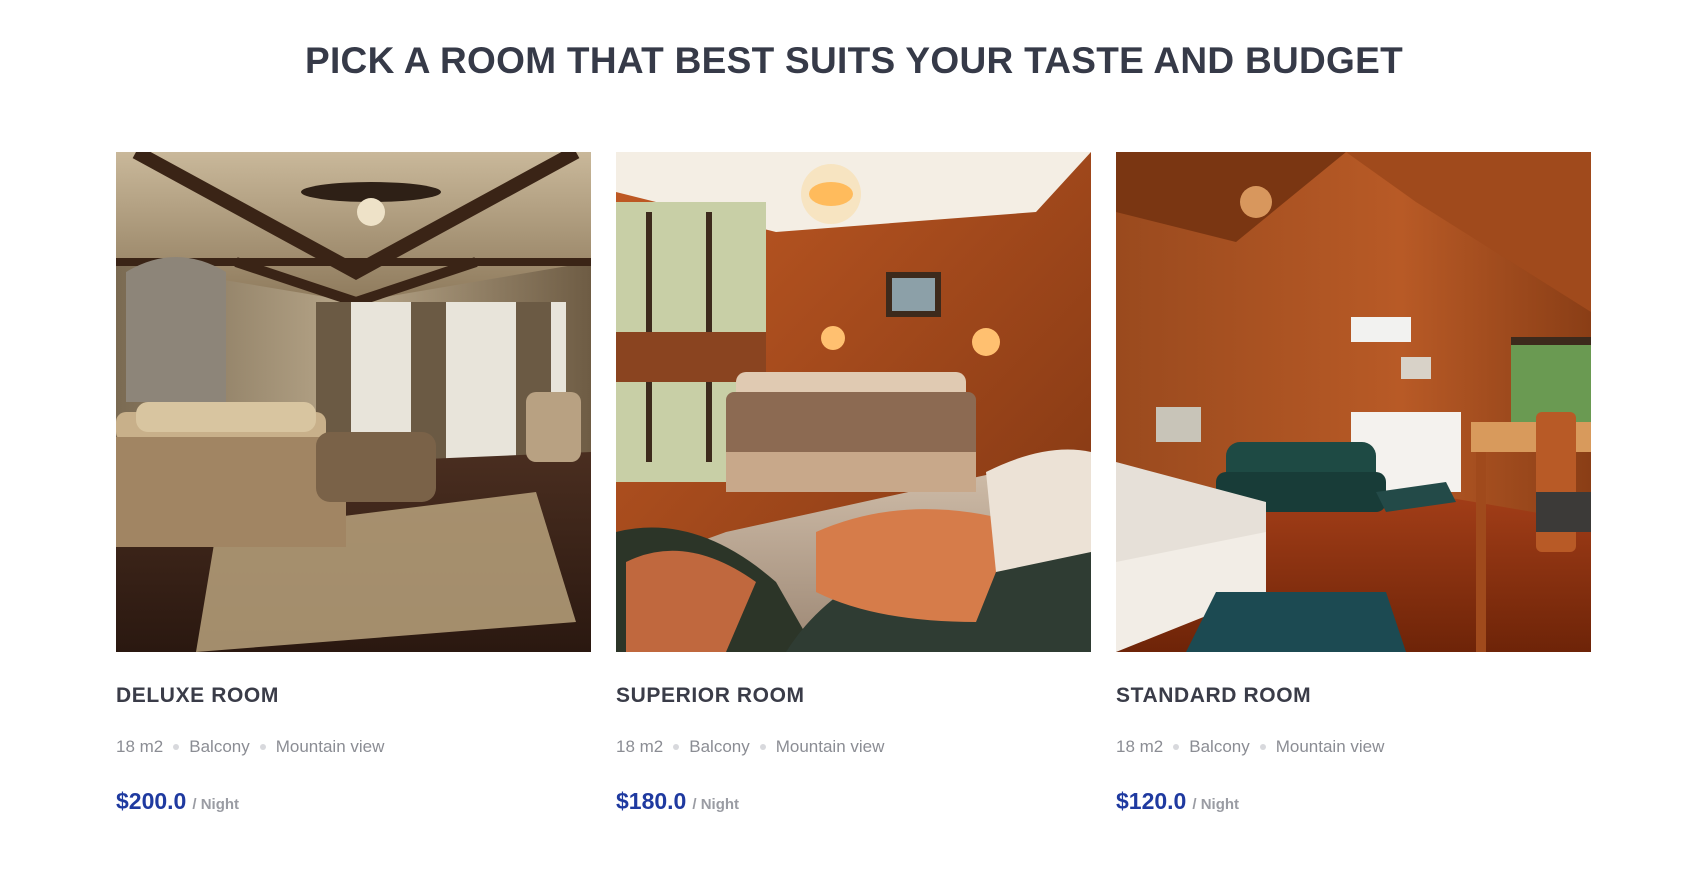  What do you see at coordinates (151, 801) in the screenshot?
I see `room-price: $200.0` at bounding box center [151, 801].